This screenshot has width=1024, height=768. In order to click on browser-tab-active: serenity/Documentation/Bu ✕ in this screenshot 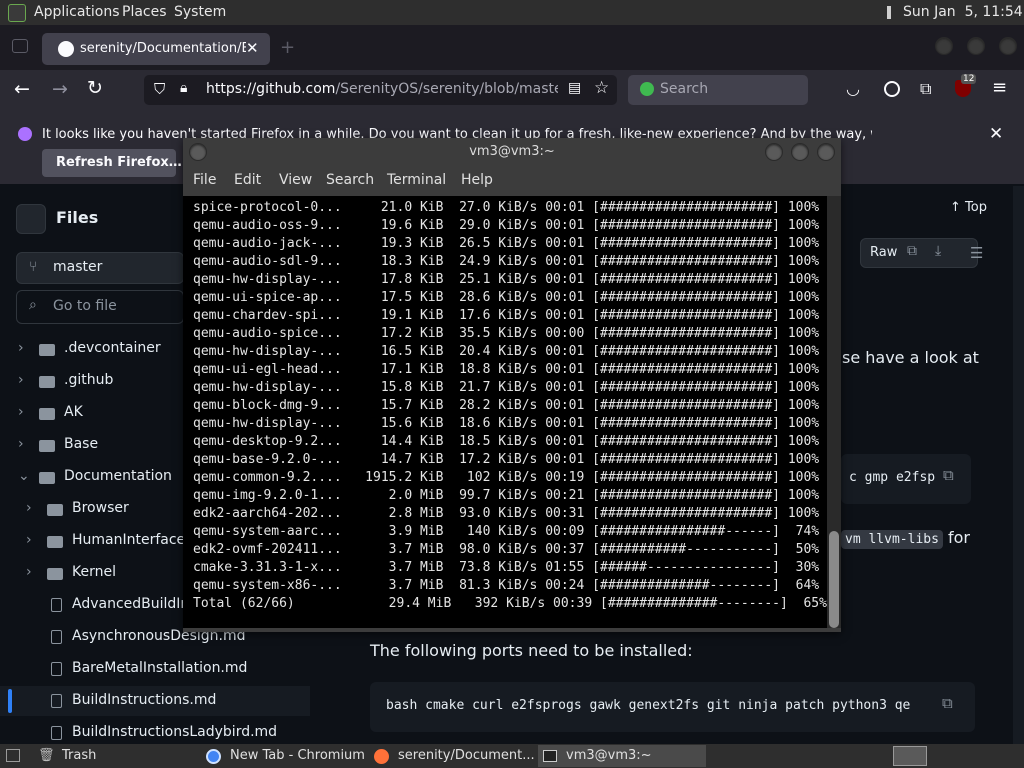, I will do `click(156, 49)`.